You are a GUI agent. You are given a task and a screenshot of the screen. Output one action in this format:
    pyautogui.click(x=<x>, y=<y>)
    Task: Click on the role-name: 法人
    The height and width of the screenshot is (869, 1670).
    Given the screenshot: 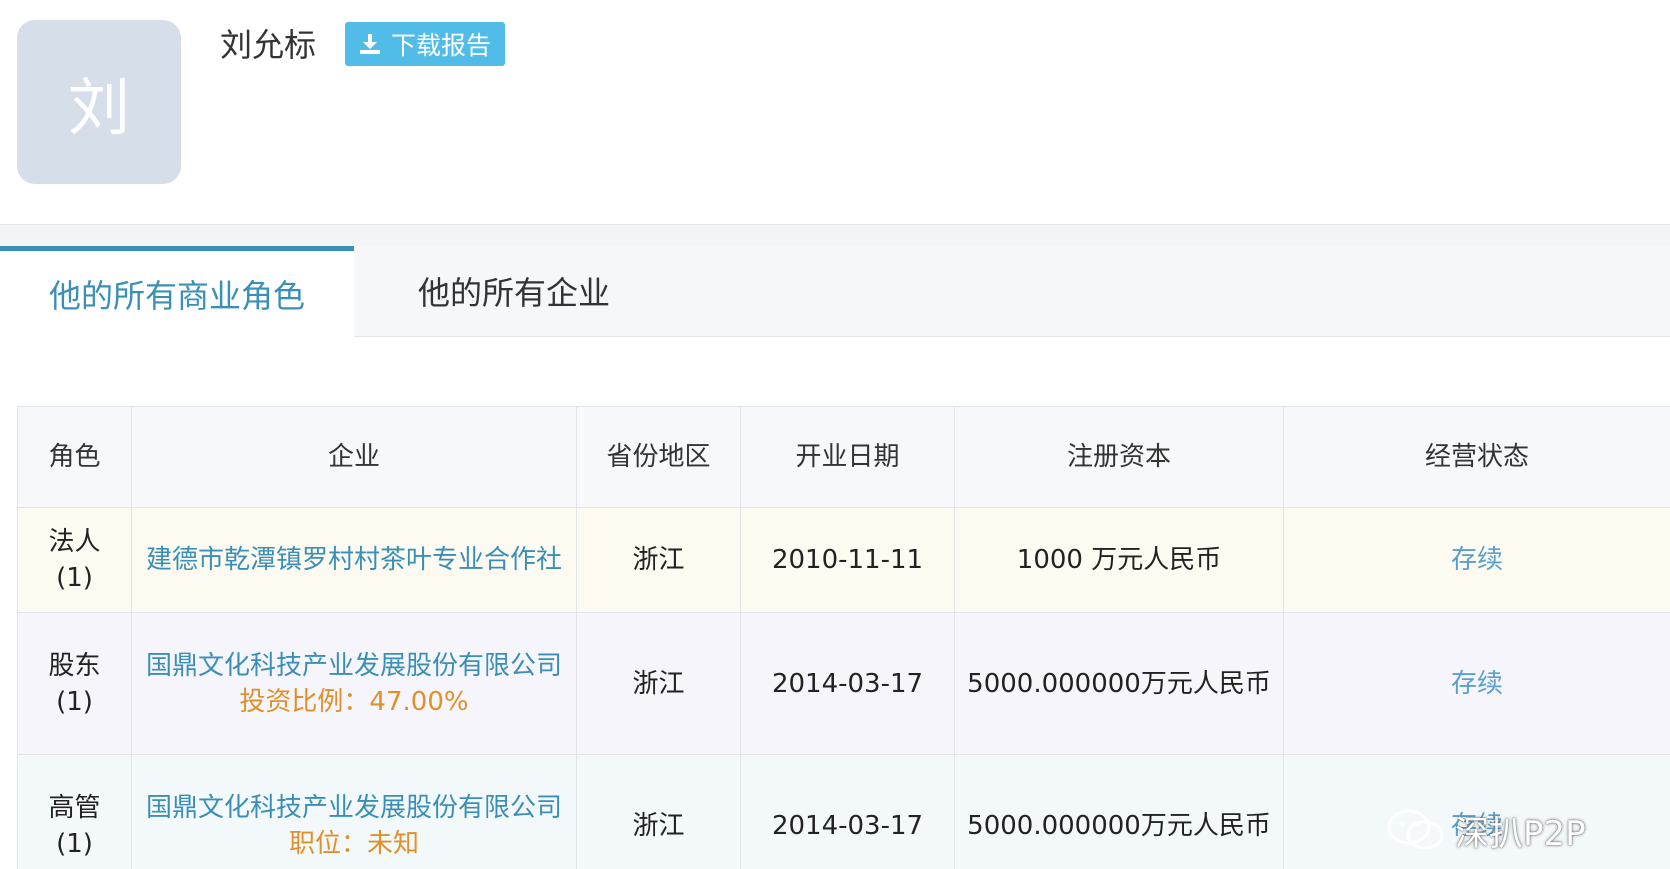 What is the action you would take?
    pyautogui.click(x=74, y=542)
    